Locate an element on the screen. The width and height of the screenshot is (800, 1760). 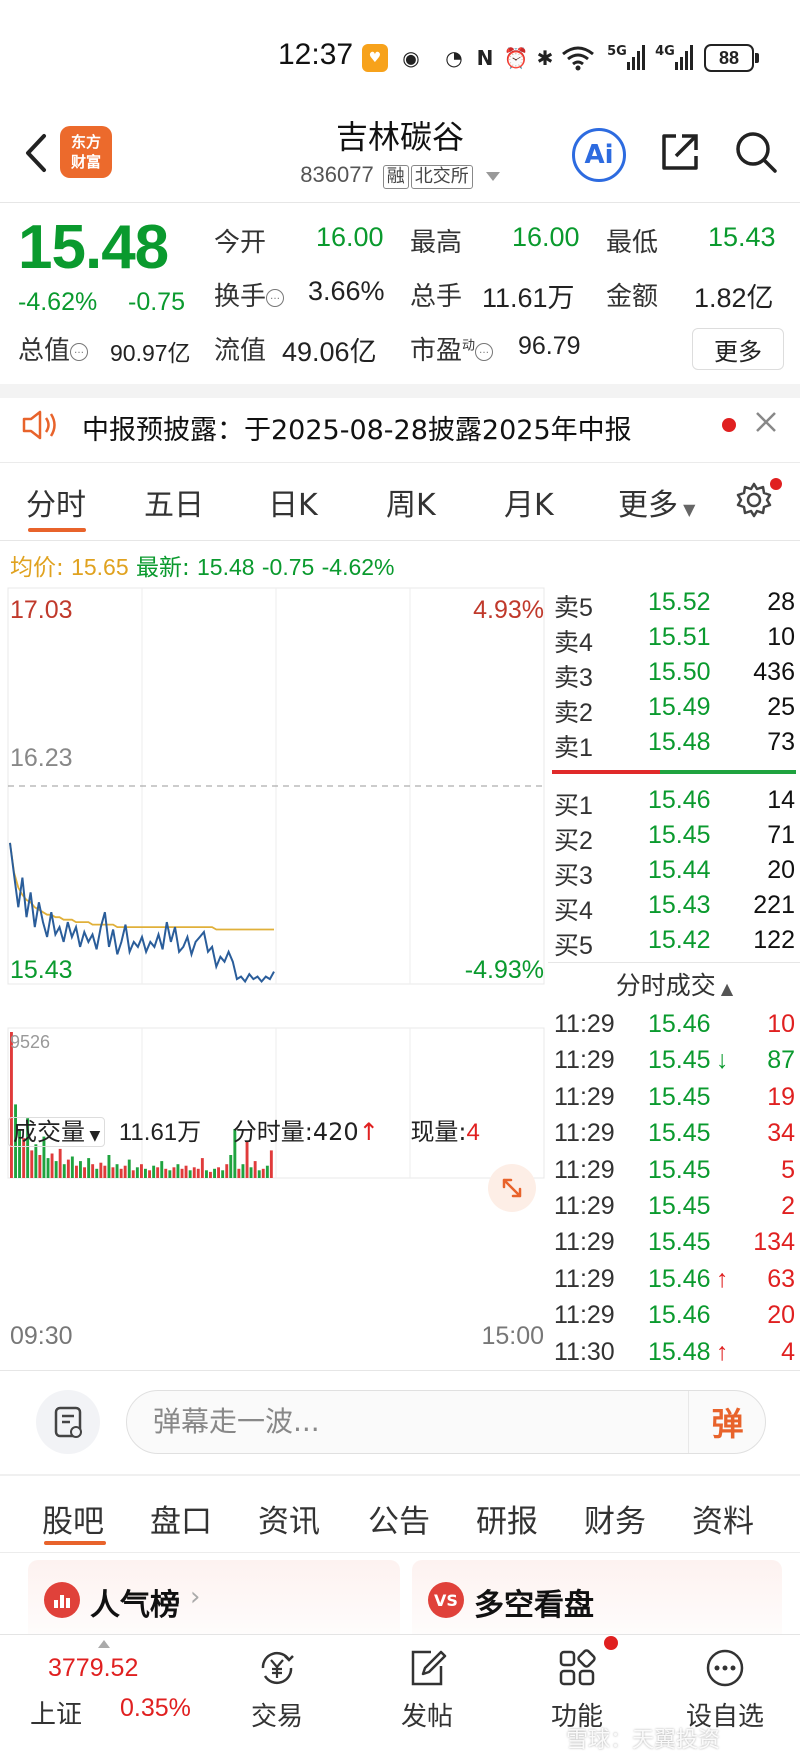
settings-gear-icon is located at coordinates (754, 500).